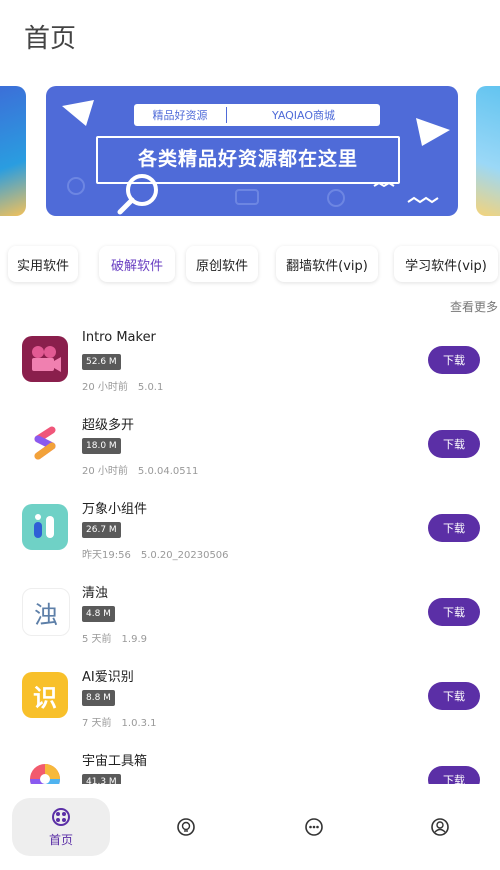 This screenshot has height=870, width=500. What do you see at coordinates (139, 723) in the screenshot?
I see `app-version: 1.0.3.1` at bounding box center [139, 723].